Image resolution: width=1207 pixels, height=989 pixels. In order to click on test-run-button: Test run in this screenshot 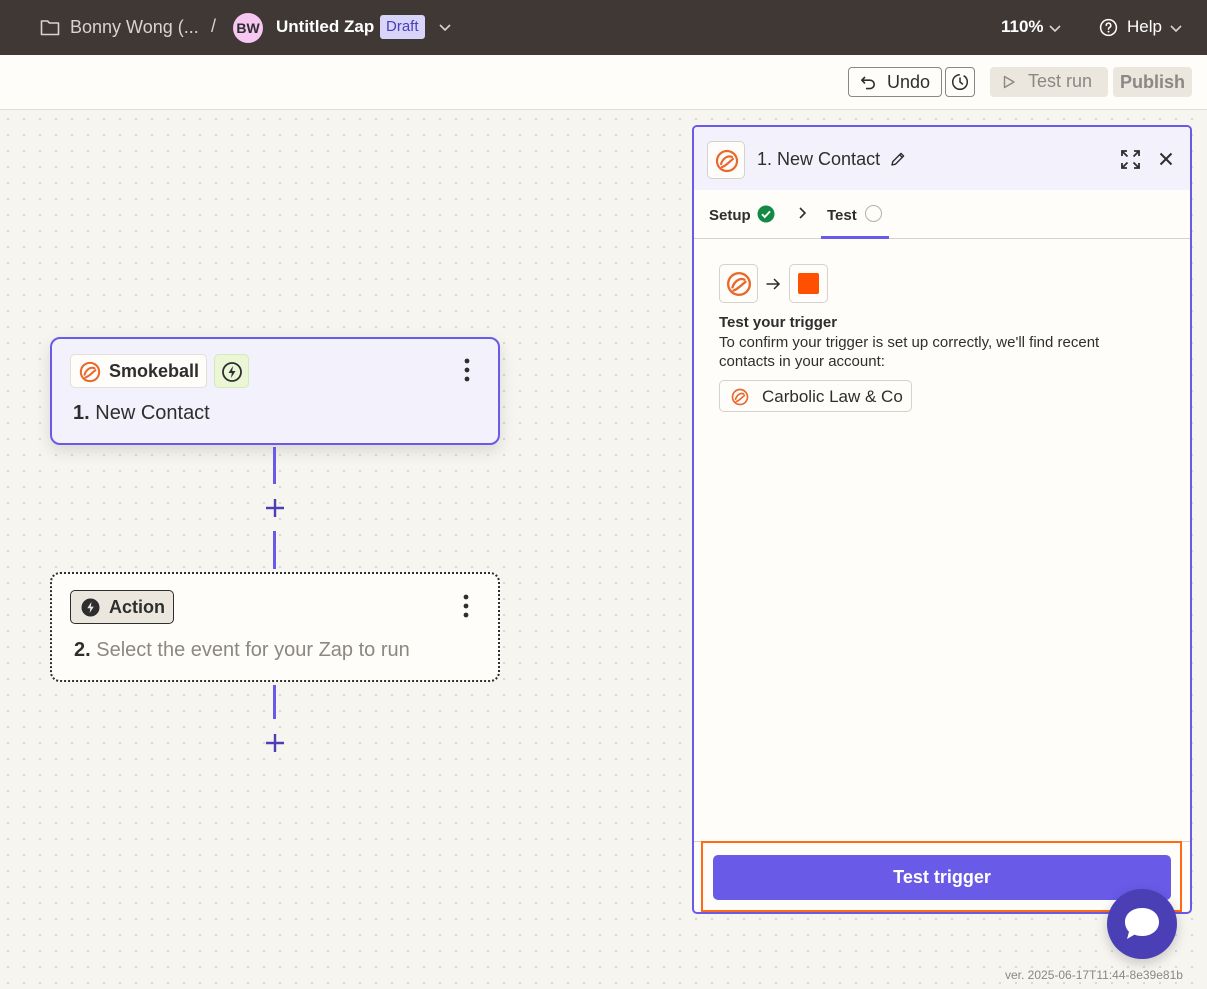, I will do `click(1049, 82)`.